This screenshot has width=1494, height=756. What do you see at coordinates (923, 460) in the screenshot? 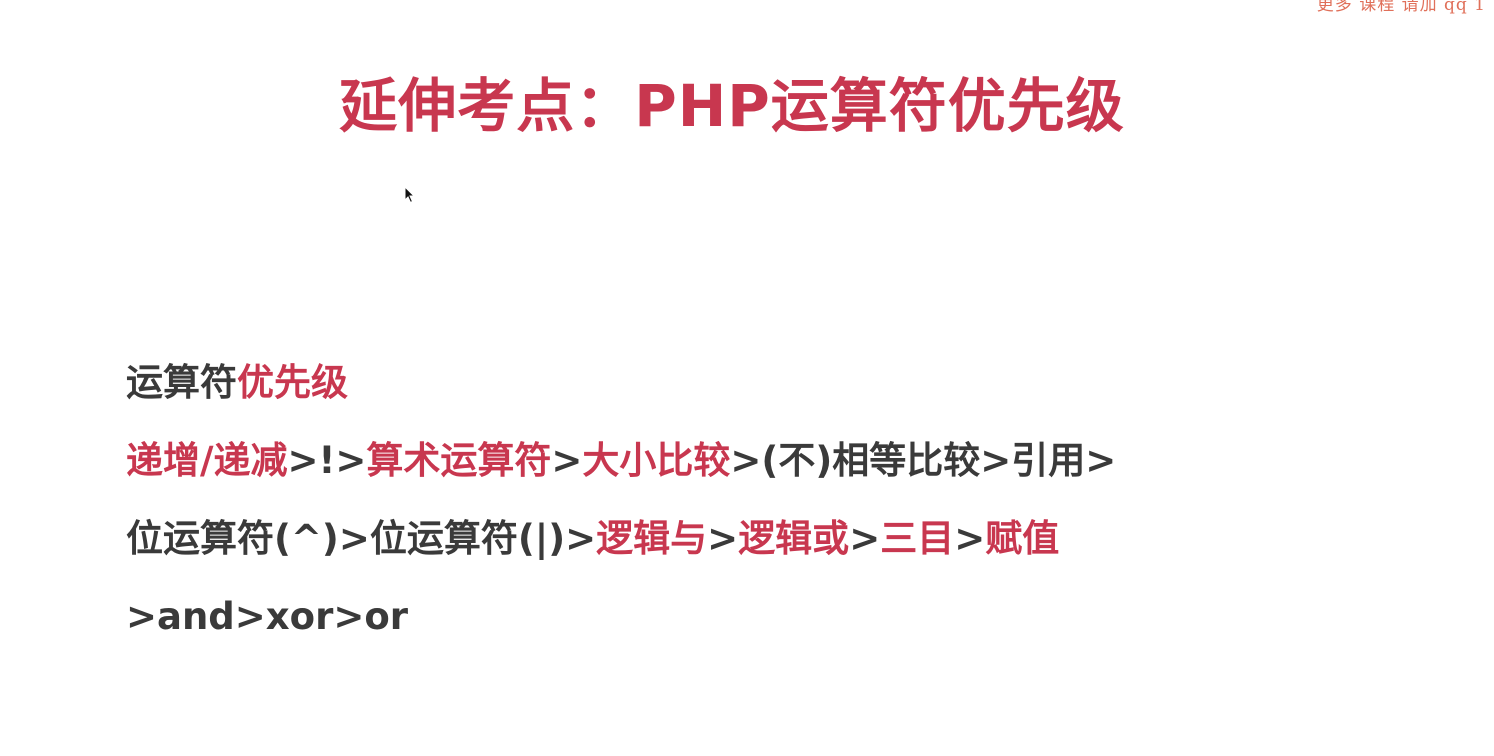
I see `operator-group-text: >(不)相等比较>引用>` at bounding box center [923, 460].